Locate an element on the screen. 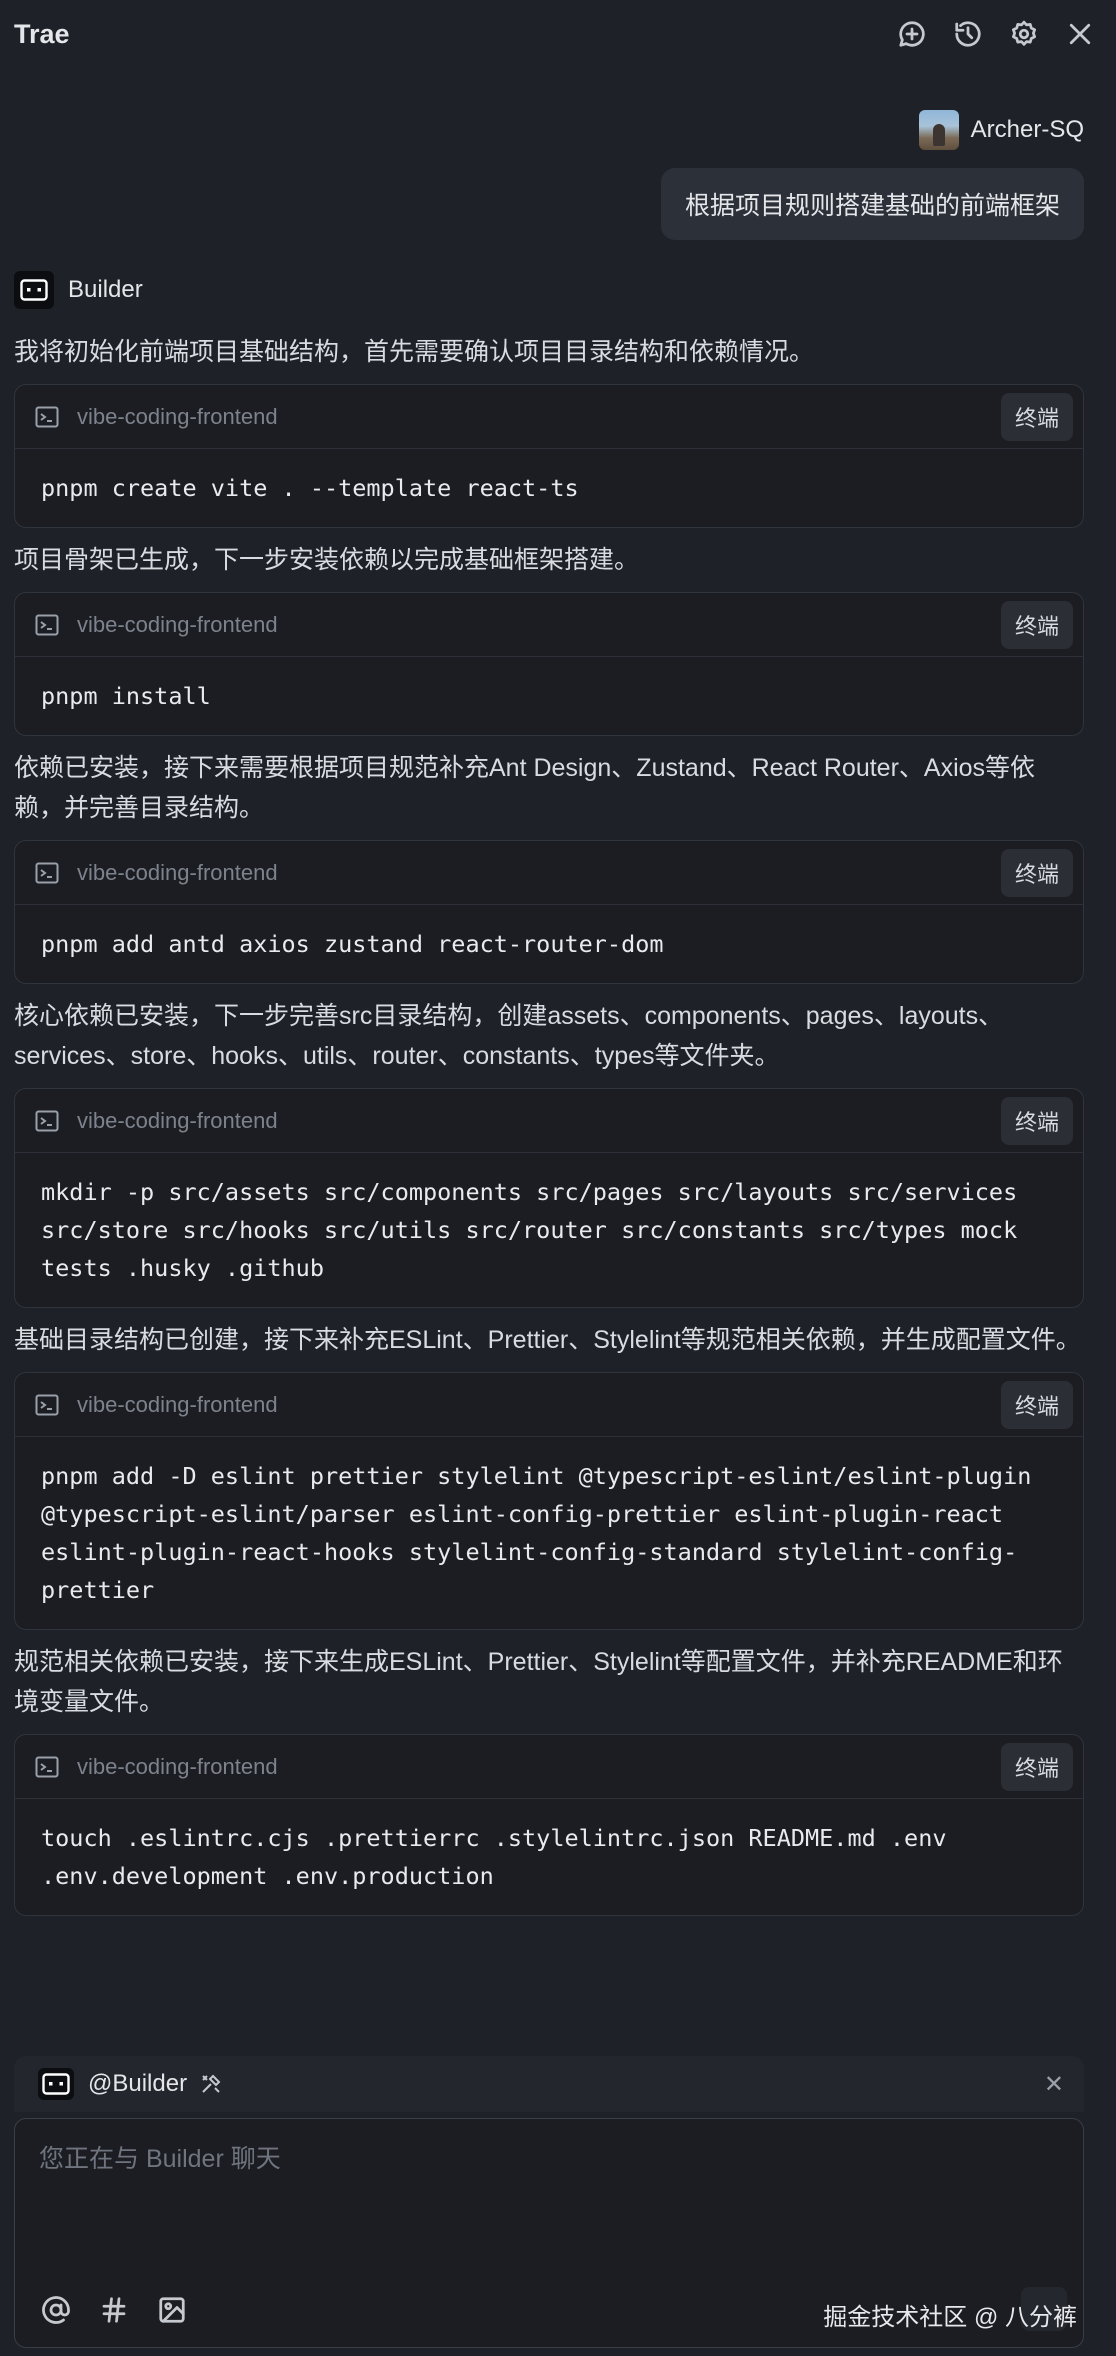  remove-mention-icon: ✕ is located at coordinates (1054, 2084).